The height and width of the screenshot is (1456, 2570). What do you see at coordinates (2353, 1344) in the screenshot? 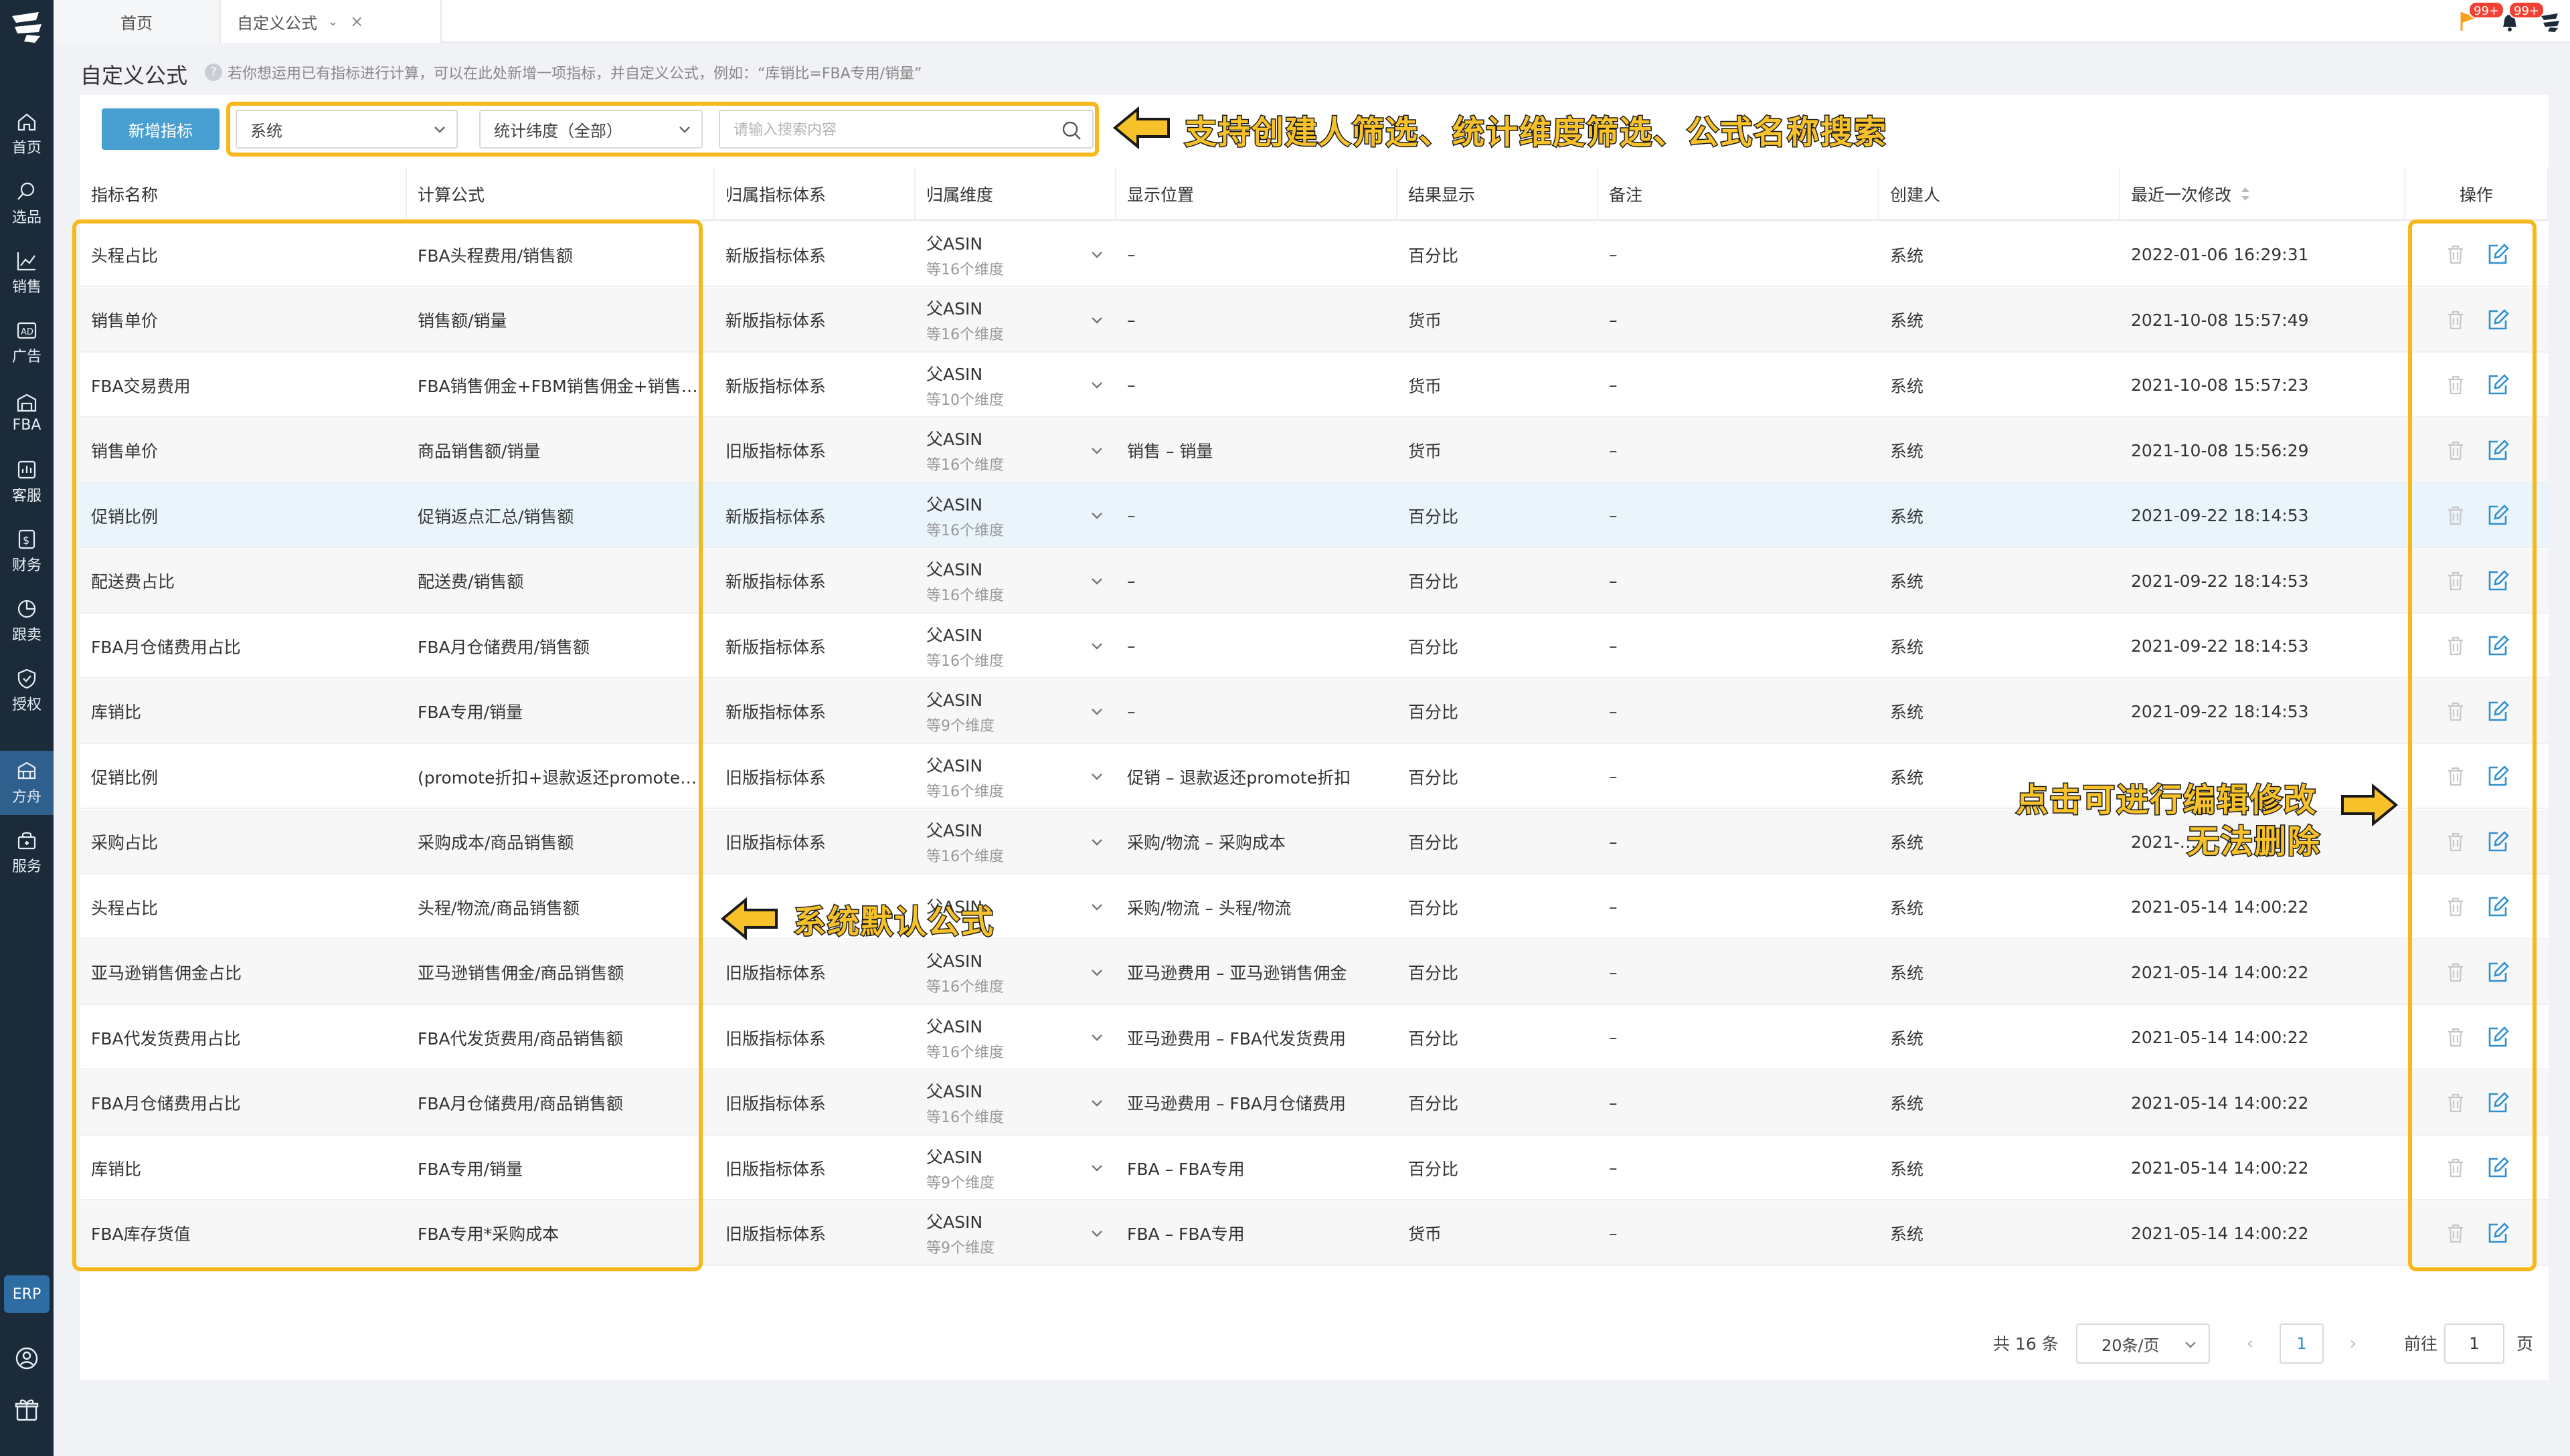
I see `next-page-button: ›` at bounding box center [2353, 1344].